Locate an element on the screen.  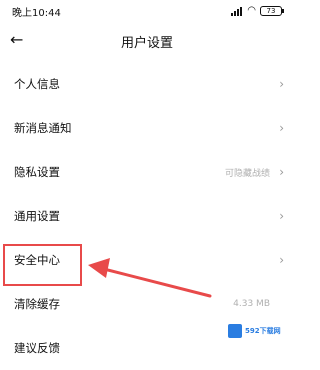
row-value: 可隐藏战绩 is located at coordinates (247, 173).